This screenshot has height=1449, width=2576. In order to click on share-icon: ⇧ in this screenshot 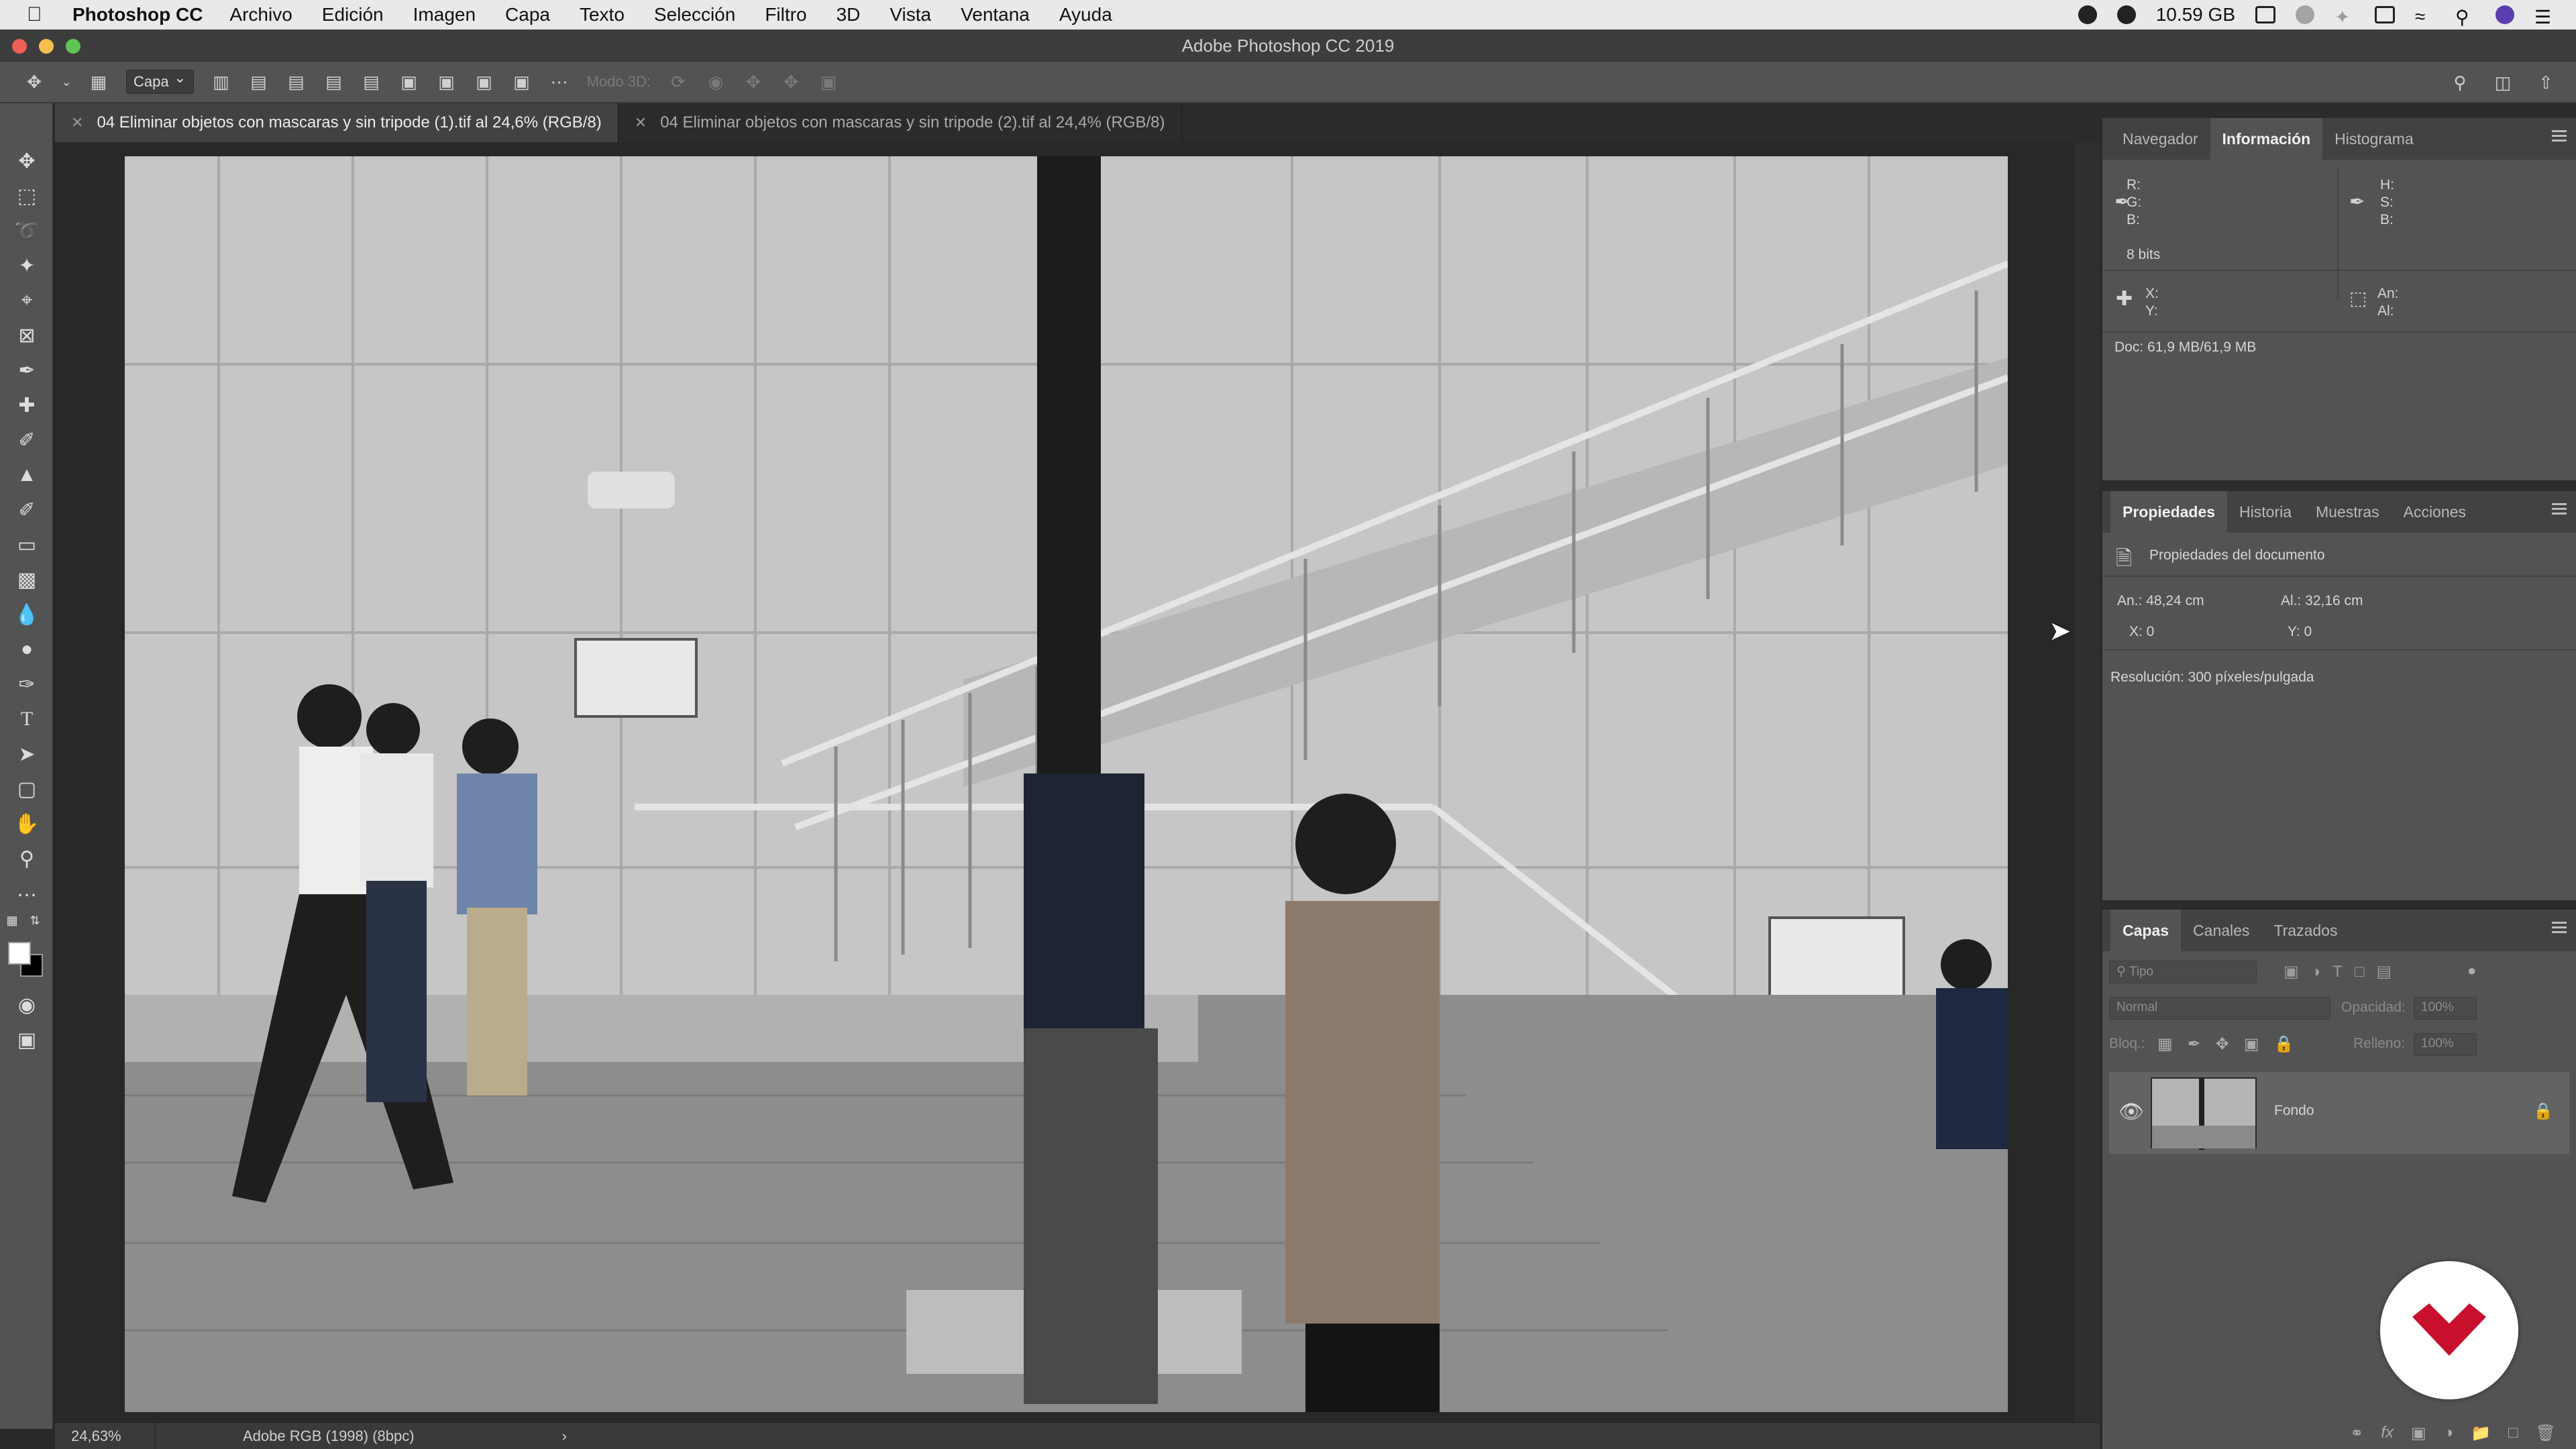, I will do `click(2546, 82)`.